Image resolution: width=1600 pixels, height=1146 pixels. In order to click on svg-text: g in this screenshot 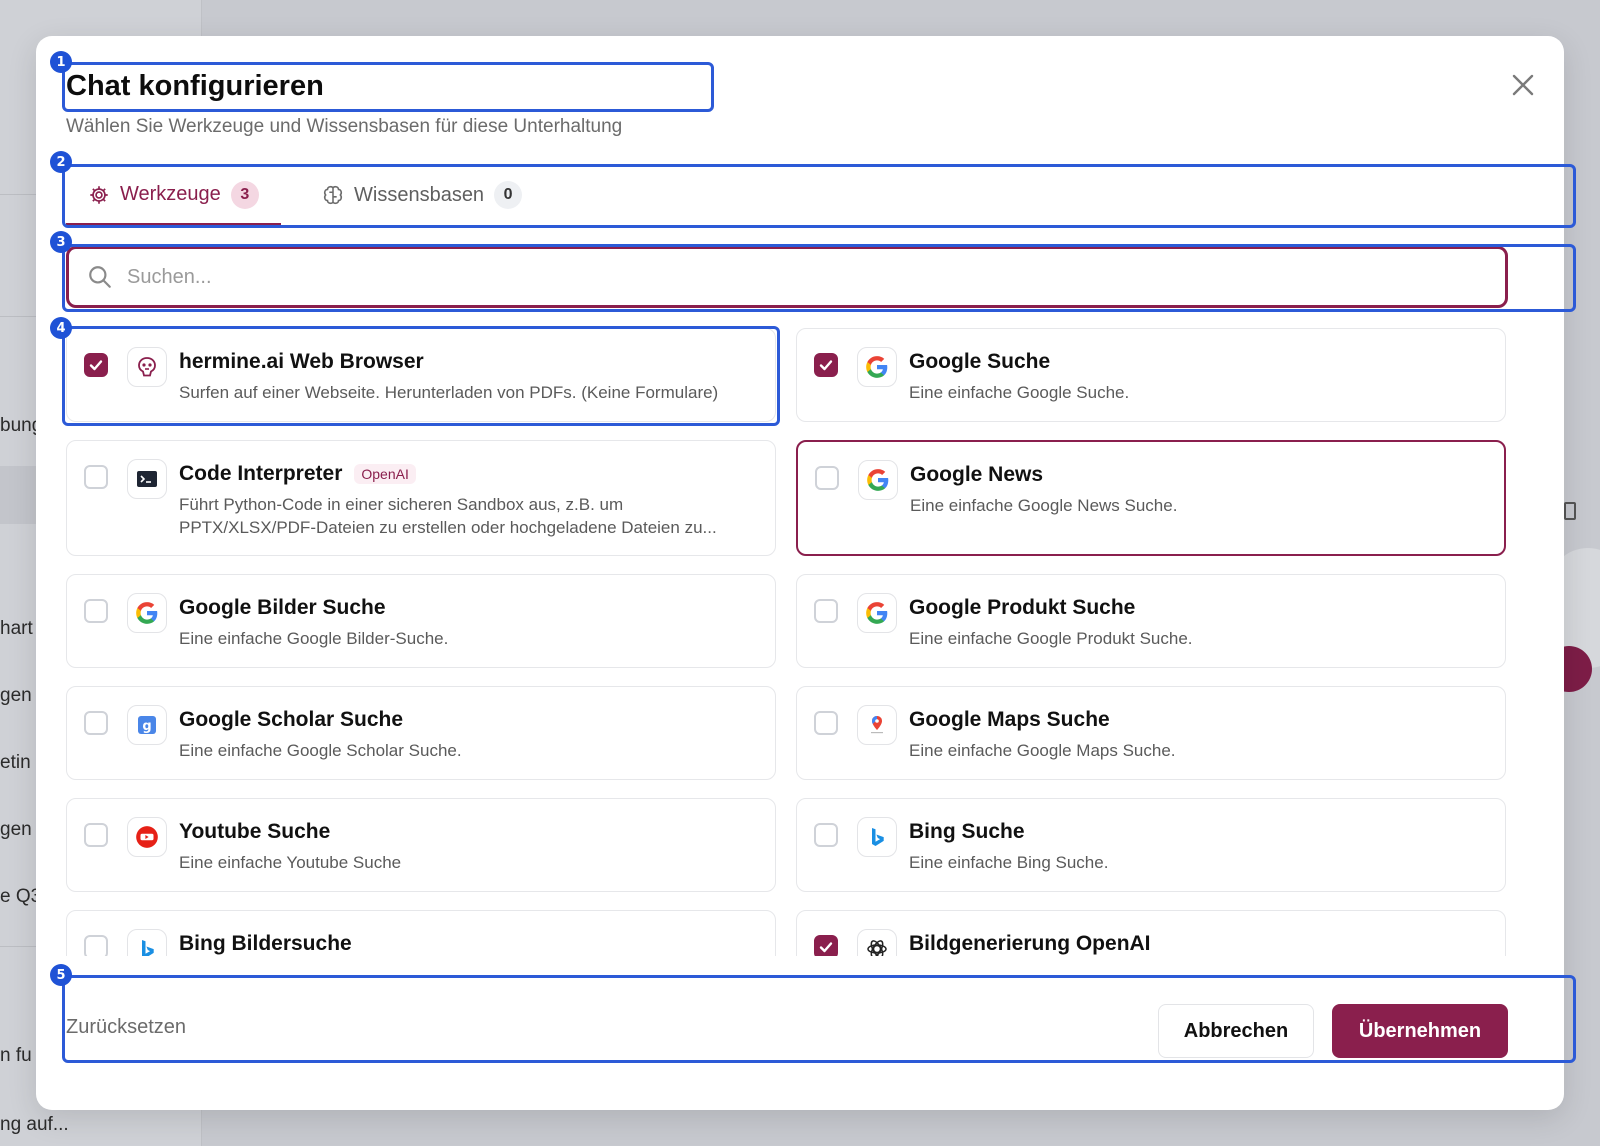, I will do `click(146, 726)`.